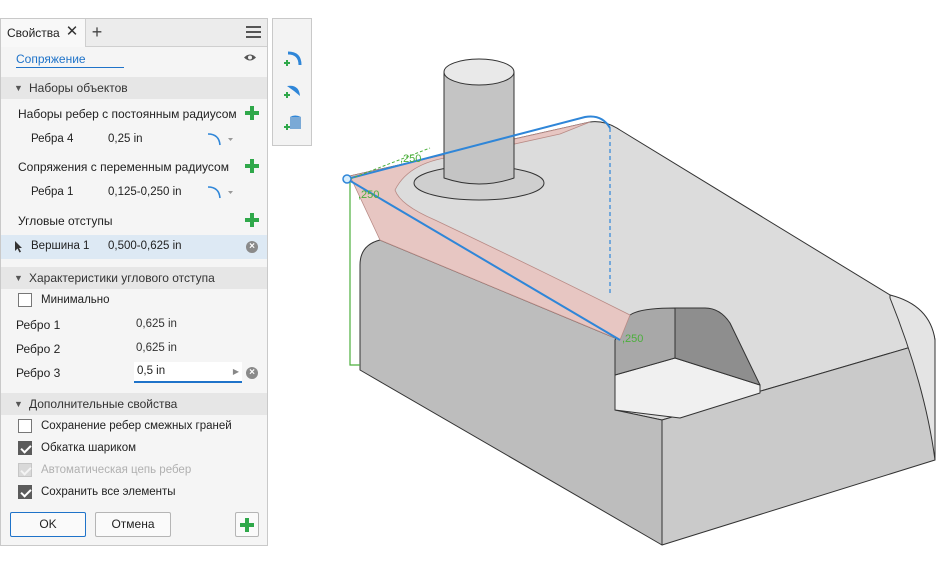 The image size is (948, 572). I want to click on face-fillet-tool-icon, so click(293, 92).